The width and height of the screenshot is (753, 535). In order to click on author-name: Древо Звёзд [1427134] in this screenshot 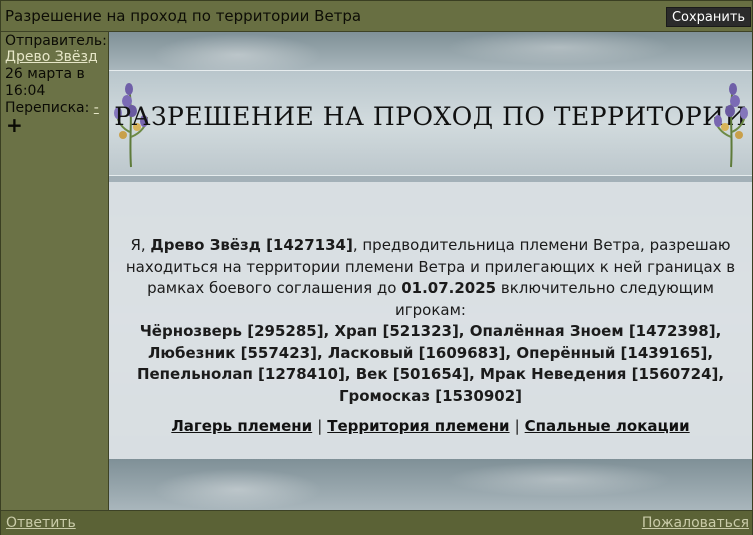, I will do `click(251, 245)`.